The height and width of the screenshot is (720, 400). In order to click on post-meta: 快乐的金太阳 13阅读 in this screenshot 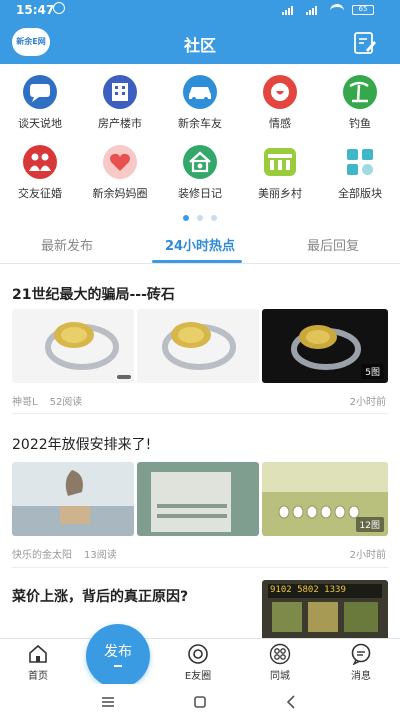, I will do `click(64, 553)`.